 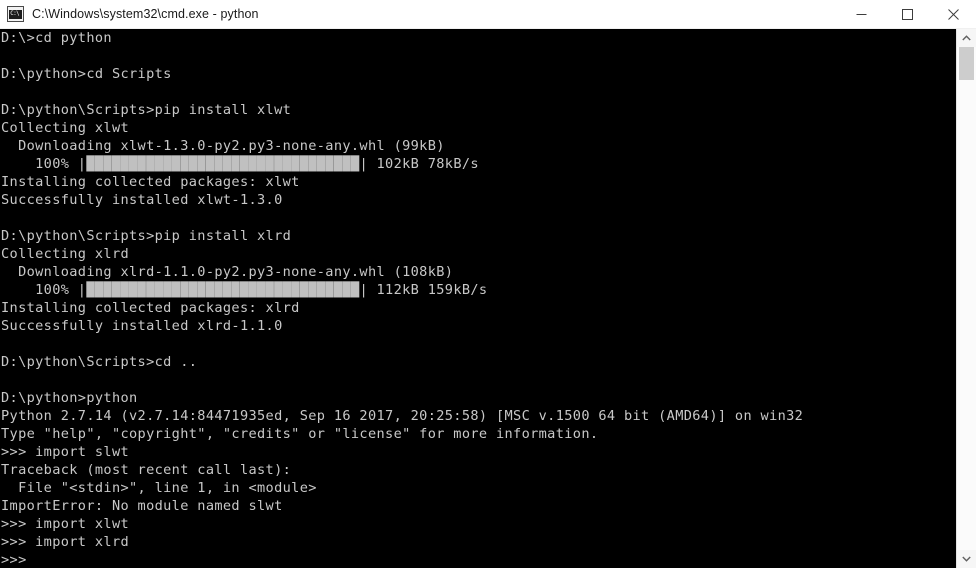 I want to click on console-line: D:\python>cd Scripts, so click(x=86, y=74).